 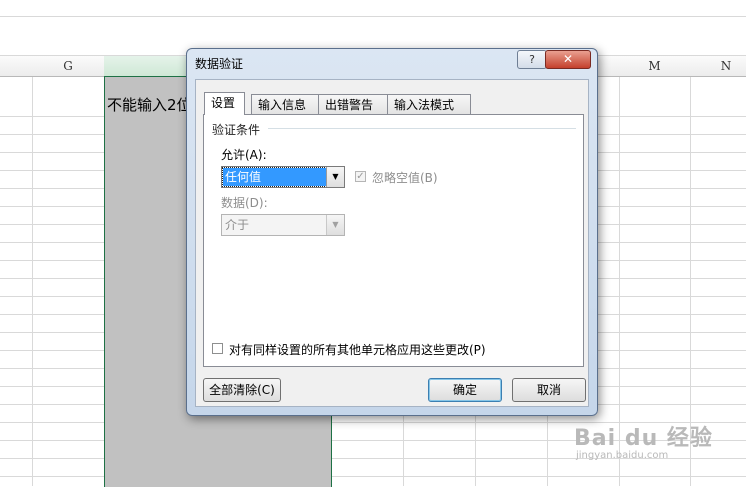 What do you see at coordinates (217, 348) in the screenshot?
I see `apply-all-checkbox` at bounding box center [217, 348].